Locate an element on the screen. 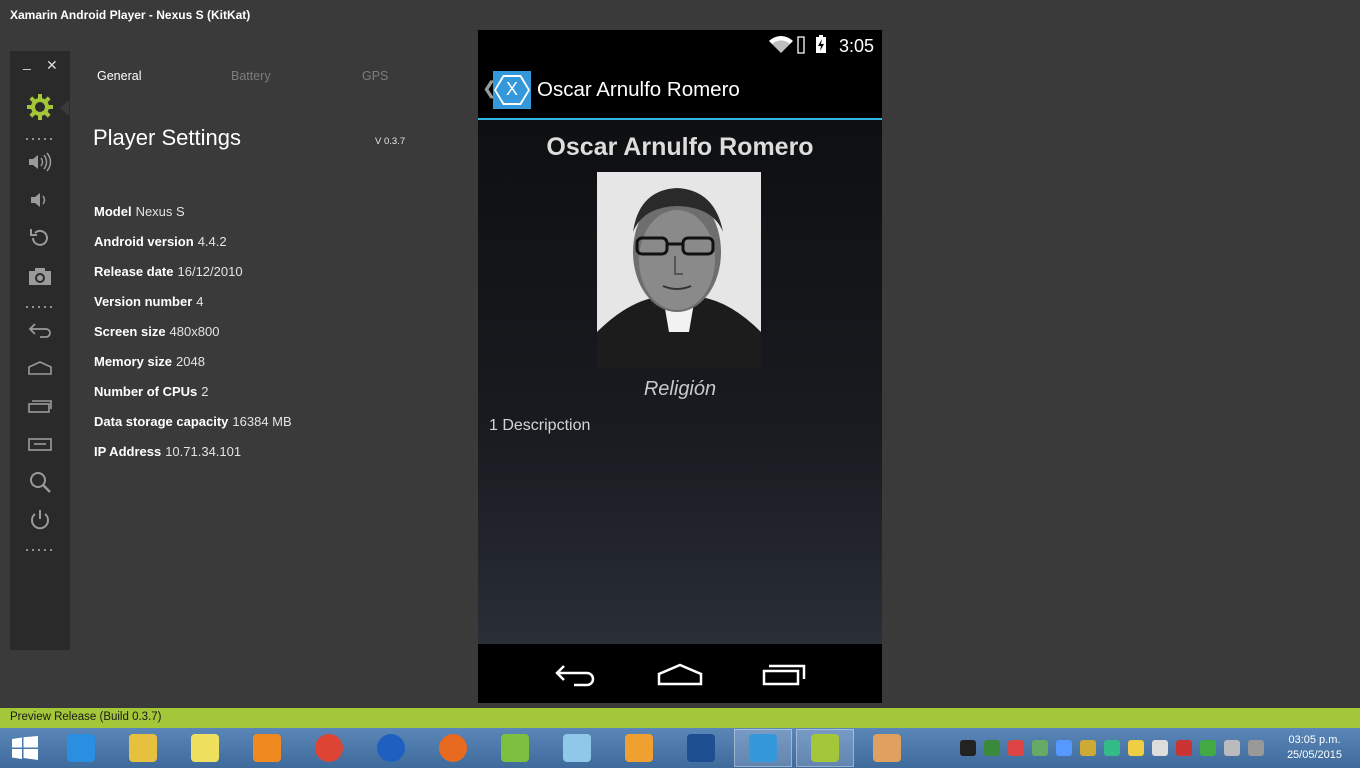 This screenshot has width=1360, height=768. volume-down-icon is located at coordinates (40, 200).